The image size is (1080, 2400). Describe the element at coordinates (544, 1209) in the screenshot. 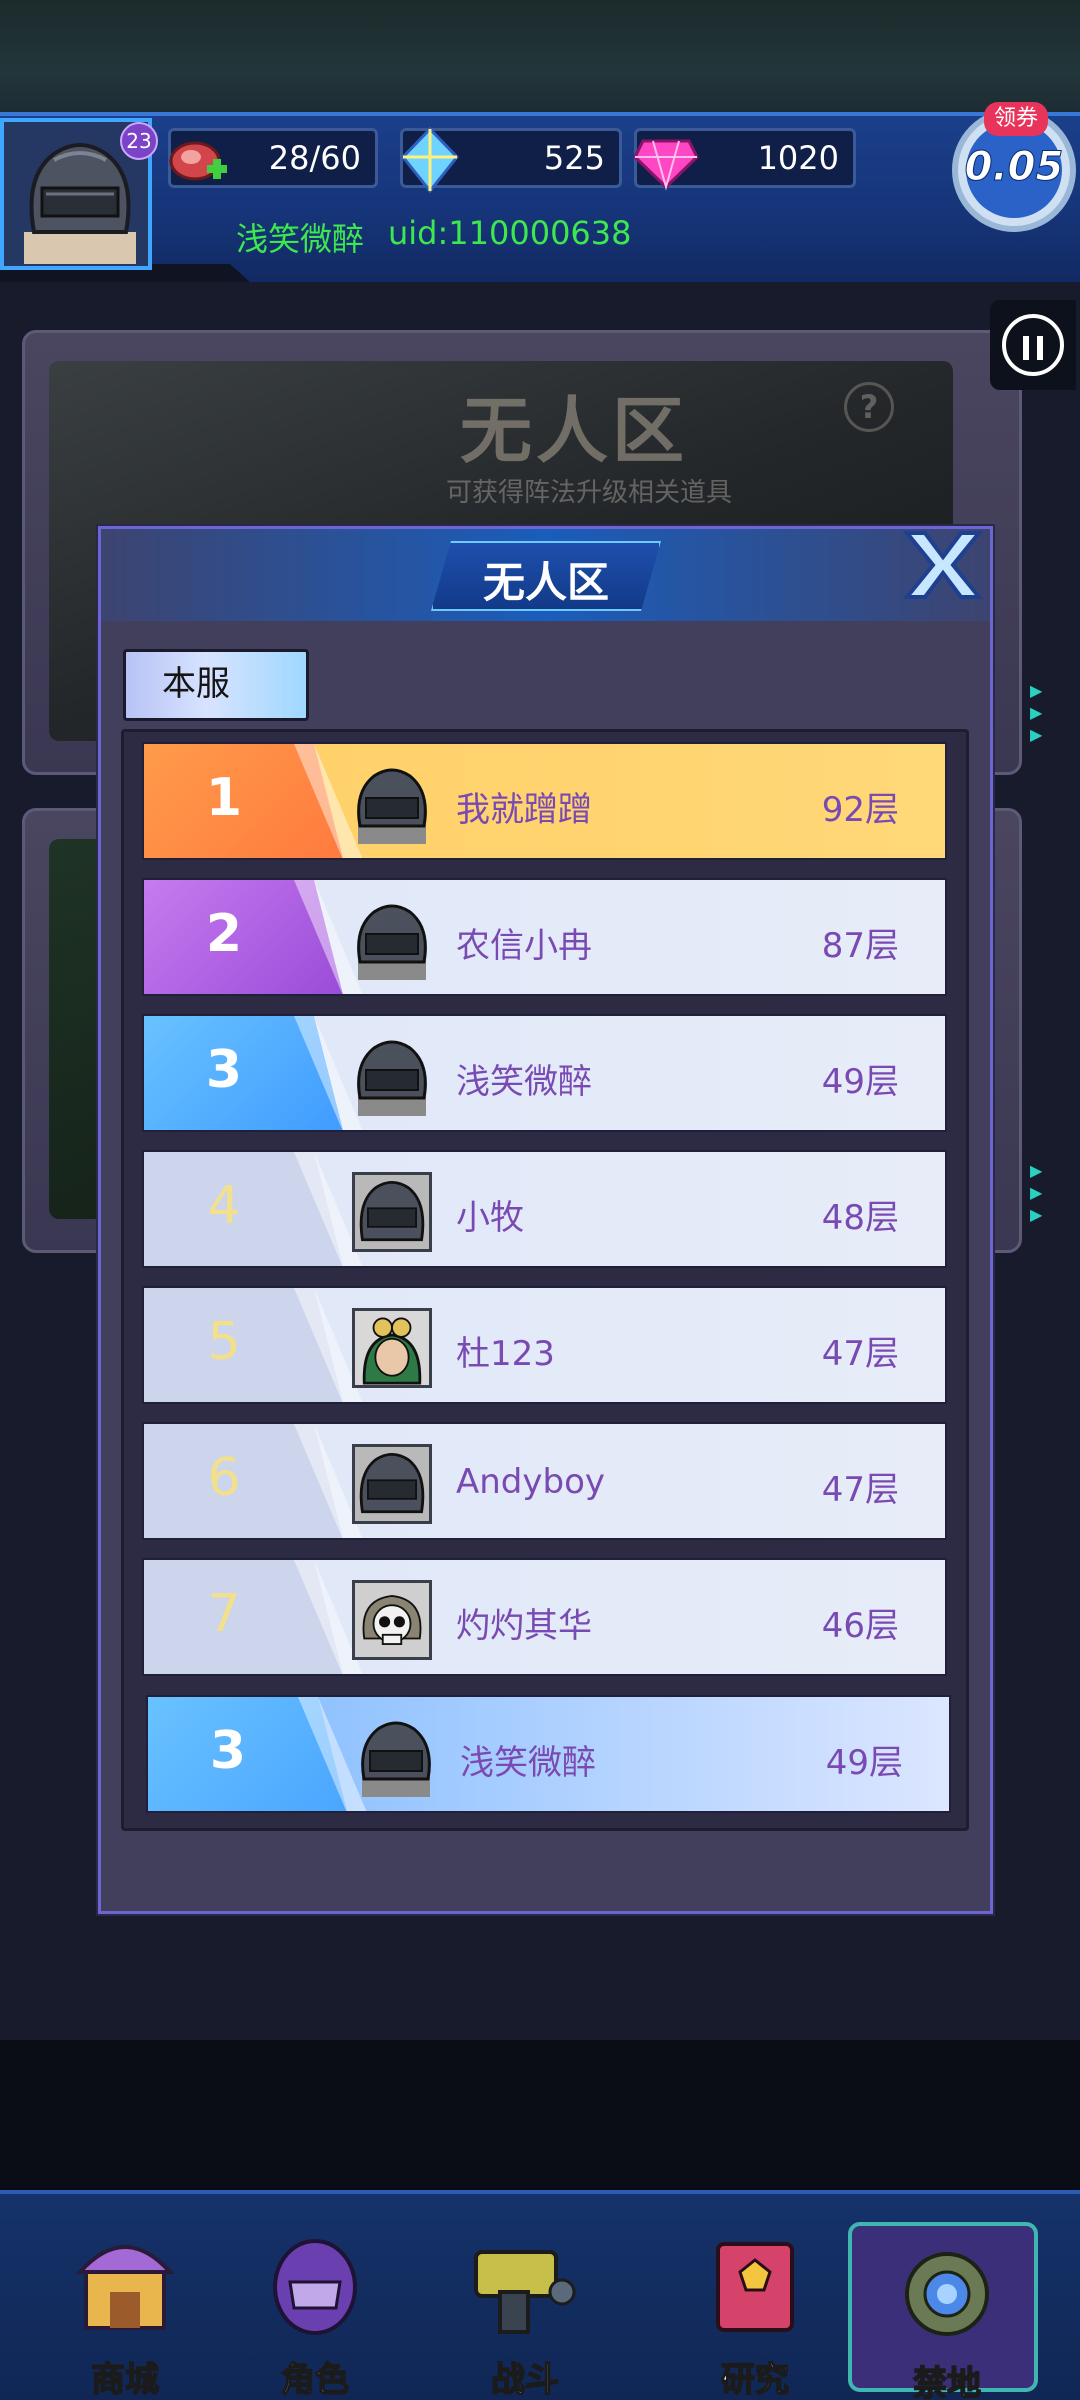

I see `ranking-row: 4 小牧 48层` at that location.